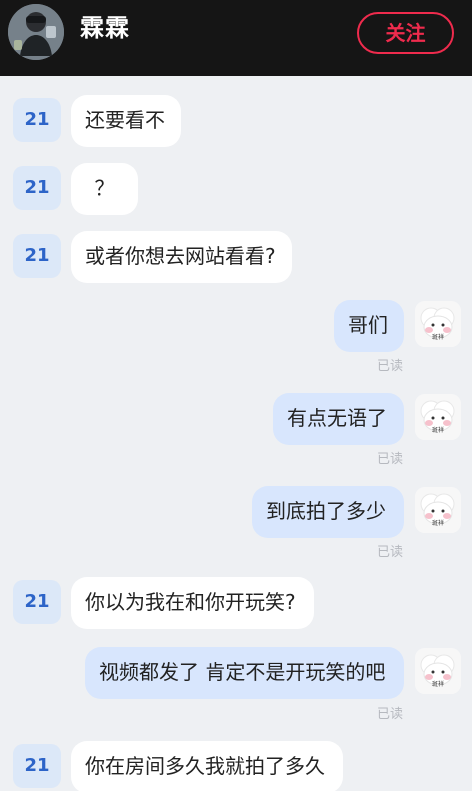 The height and width of the screenshot is (791, 472). Describe the element at coordinates (104, 189) in the screenshot. I see `received-message-bubble: ？` at that location.